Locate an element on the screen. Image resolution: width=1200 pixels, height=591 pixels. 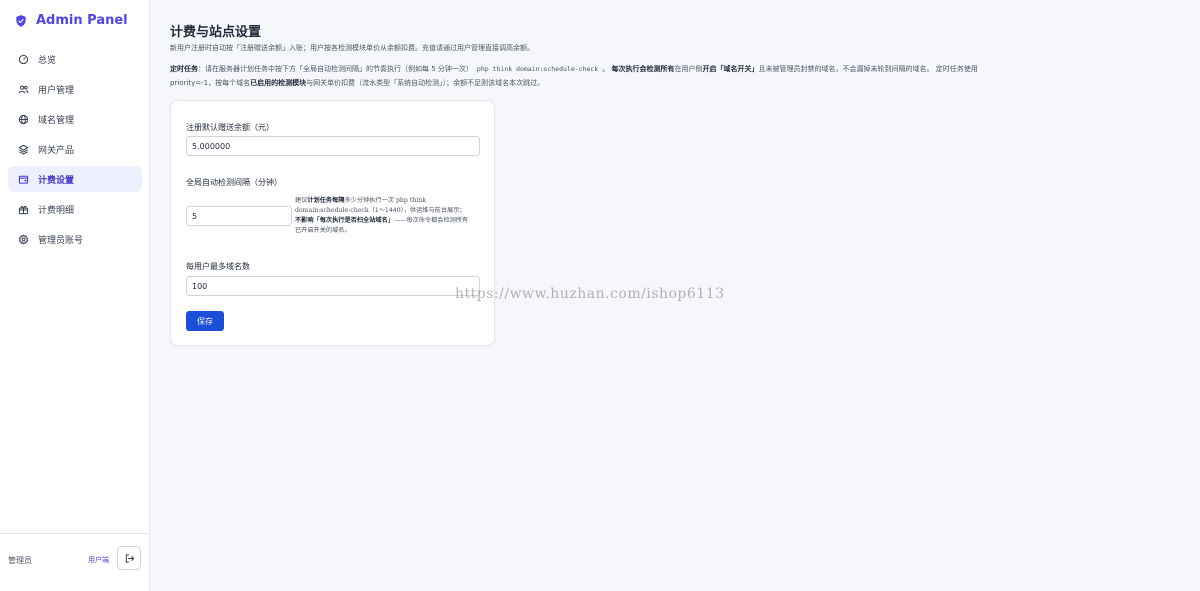
gear-icon is located at coordinates (23, 239).